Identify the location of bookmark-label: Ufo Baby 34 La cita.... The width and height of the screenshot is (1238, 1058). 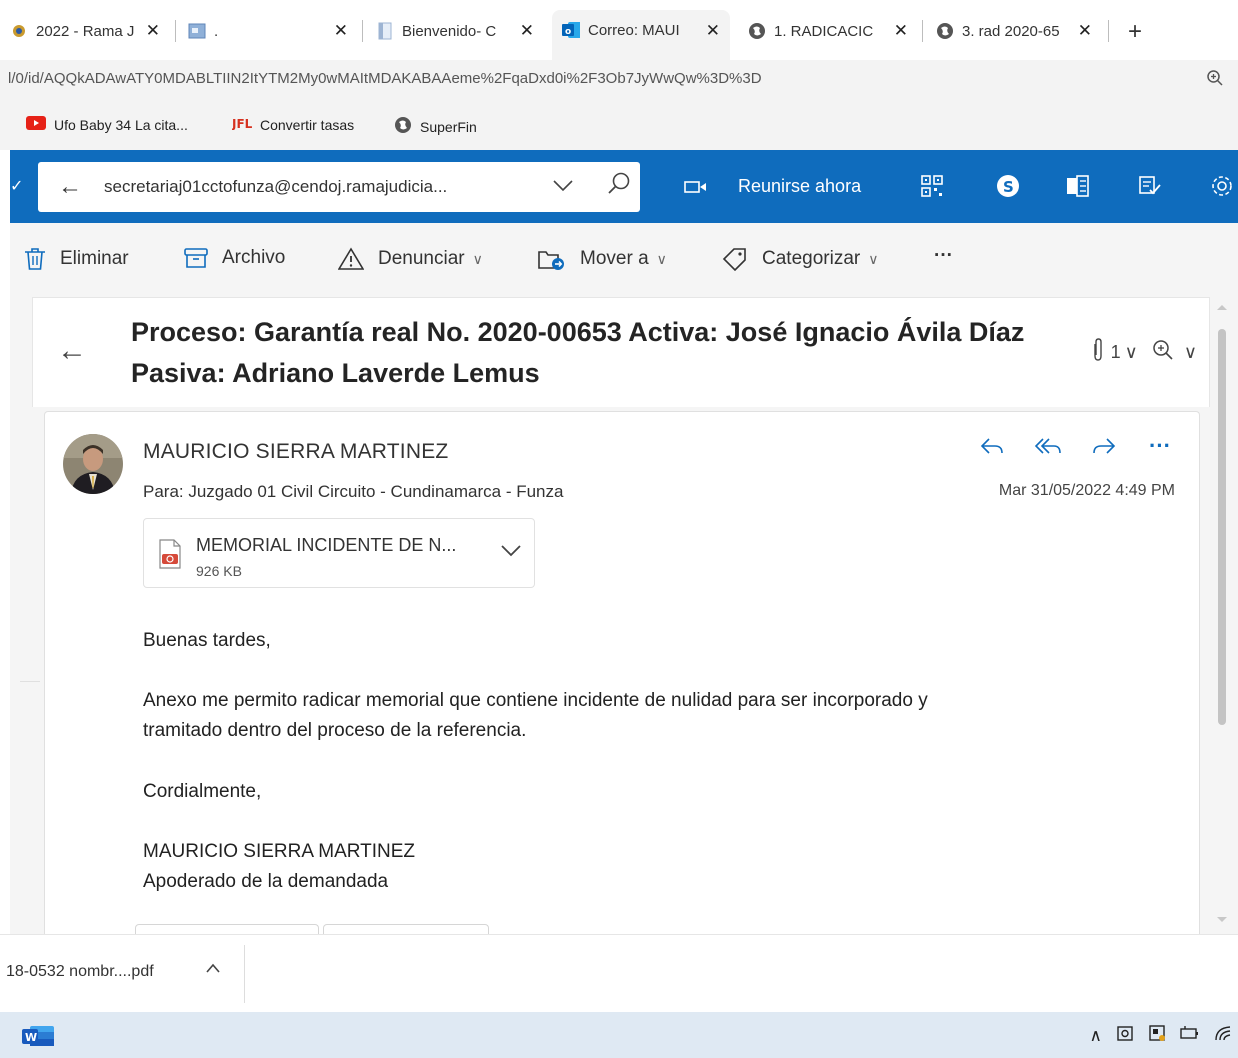
(121, 124).